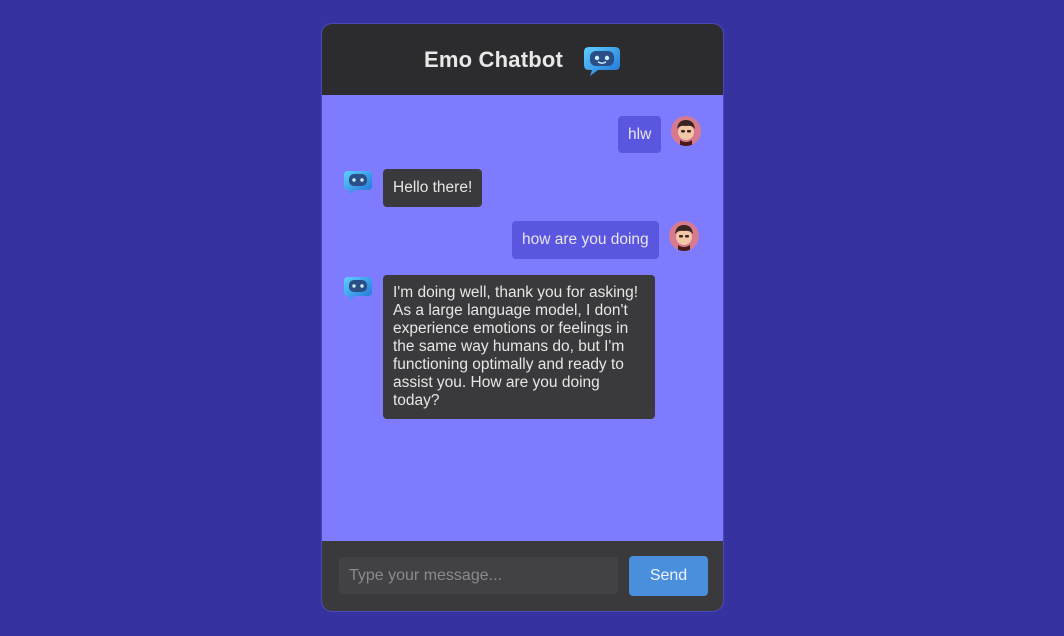  I want to click on bot-message-bubble: Hello there!, so click(433, 188).